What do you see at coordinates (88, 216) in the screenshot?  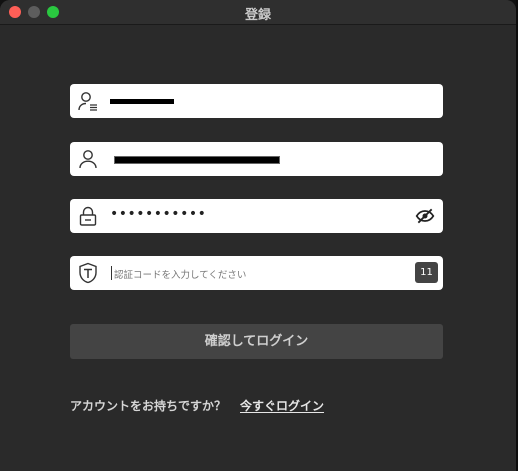 I see `lock-icon` at bounding box center [88, 216].